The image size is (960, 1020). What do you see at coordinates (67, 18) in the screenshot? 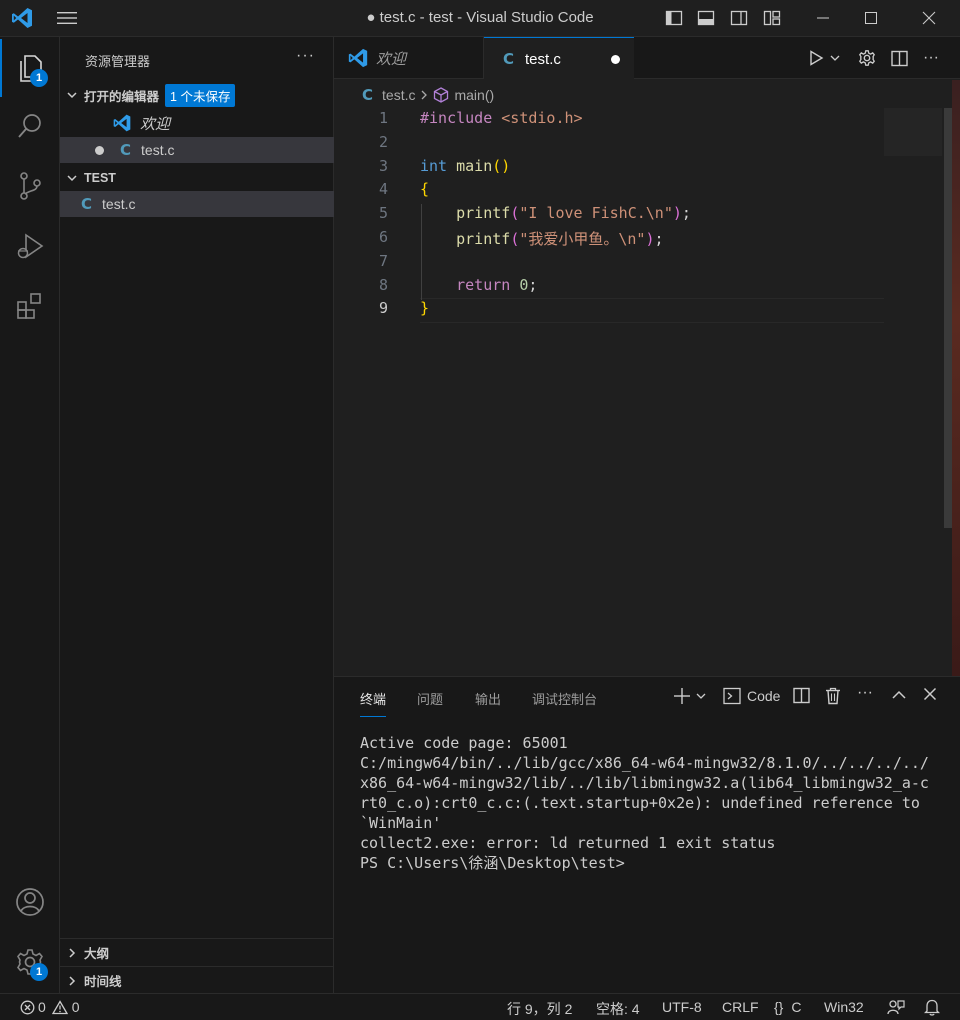
I see `hamburger-menu-icon` at bounding box center [67, 18].